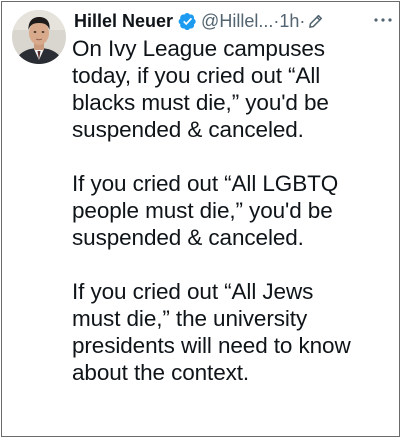 The width and height of the screenshot is (403, 440). I want to click on tweet-line: On Ivy League campuses, so click(198, 48).